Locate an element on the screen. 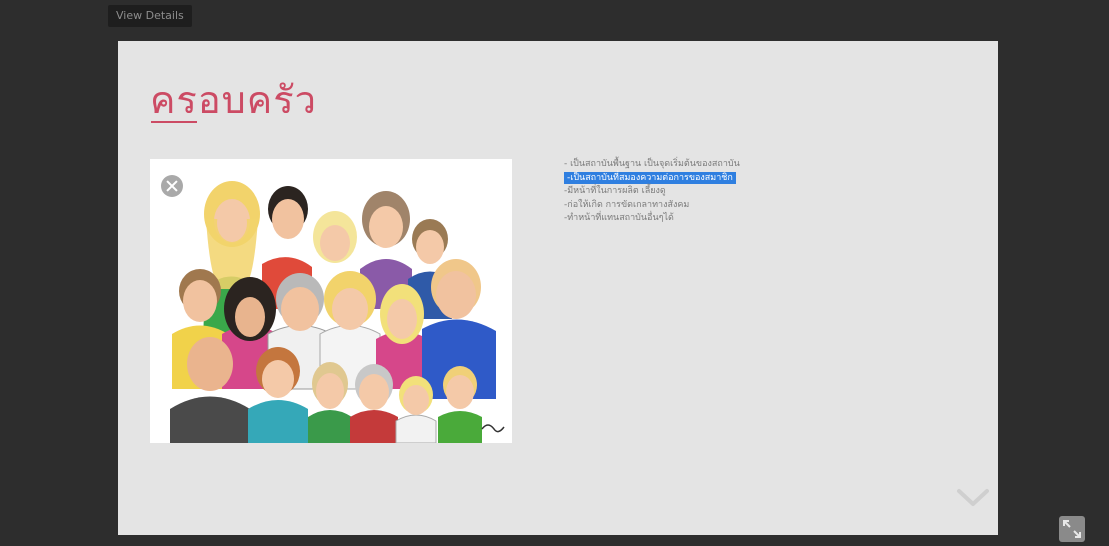 This screenshot has height=546, width=1109. bullet-text: -ทำหน้าที่แทนสถาบันอื่นๆได้ is located at coordinates (619, 218).